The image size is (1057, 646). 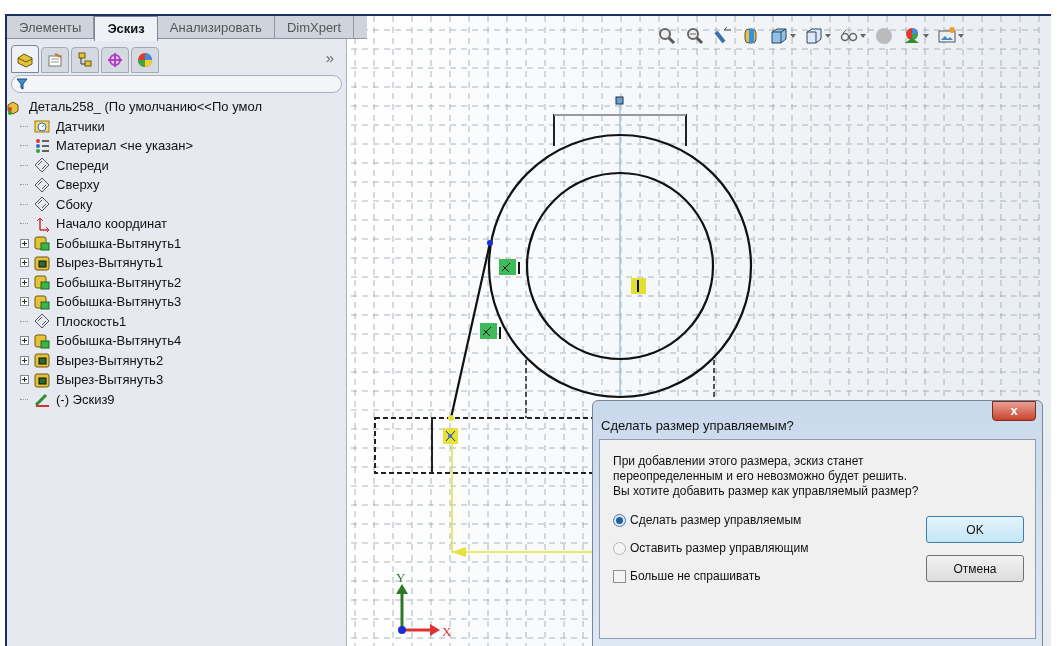 I want to click on tree-item: Вырез-Вытянуть1, so click(x=110, y=263).